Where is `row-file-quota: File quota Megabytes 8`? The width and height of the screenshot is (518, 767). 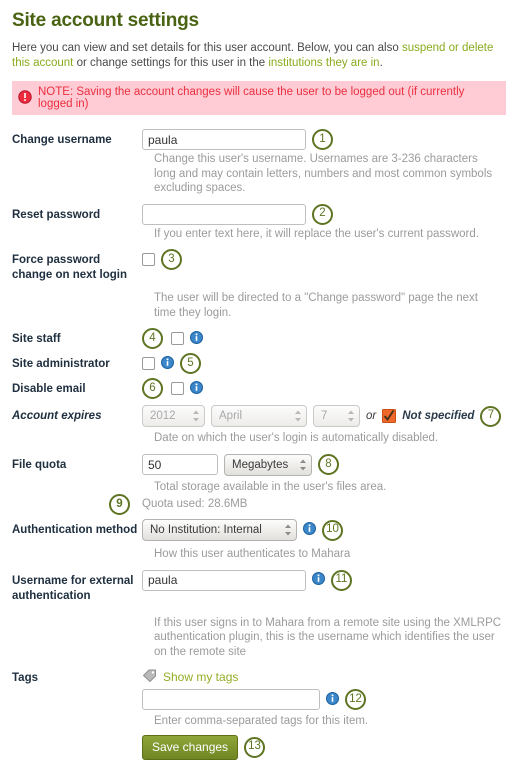
row-file-quota: File quota Megabytes 8 is located at coordinates (260, 464).